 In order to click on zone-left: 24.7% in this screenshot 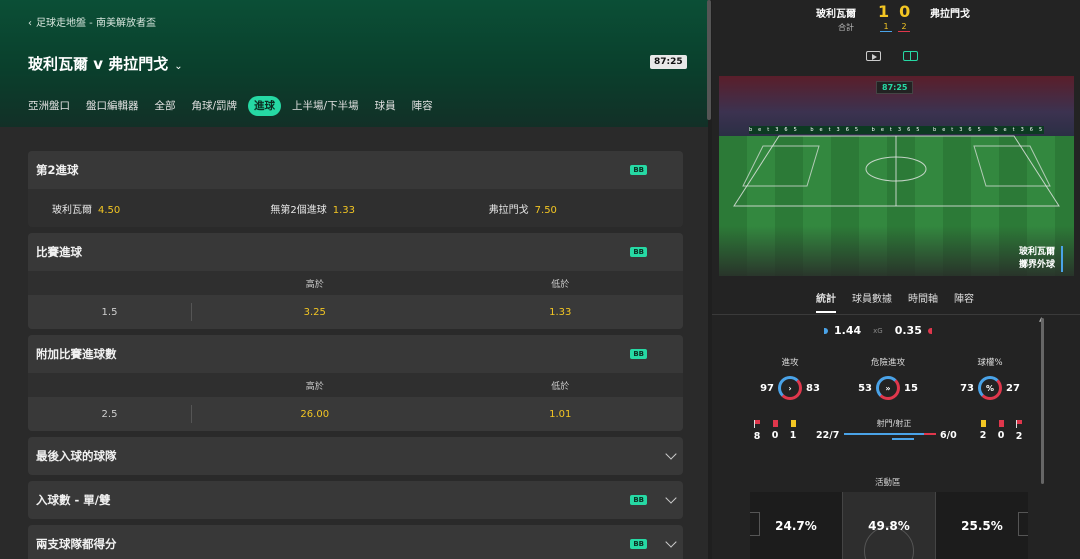, I will do `click(796, 525)`.